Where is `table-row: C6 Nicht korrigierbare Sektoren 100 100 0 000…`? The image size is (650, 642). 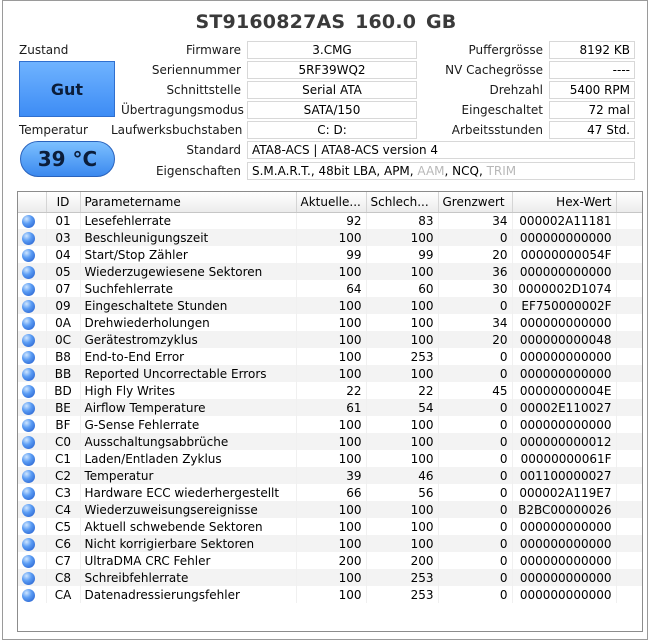 table-row: C6 Nicht korrigierbare Sektoren 100 100 0 000… is located at coordinates (330, 543).